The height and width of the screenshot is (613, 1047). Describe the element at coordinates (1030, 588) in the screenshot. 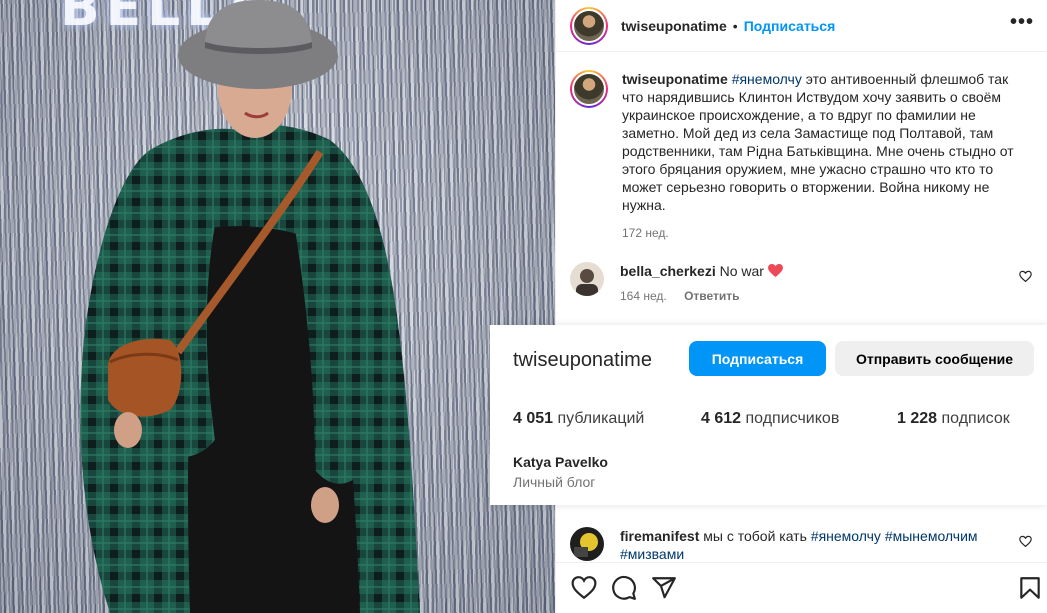

I see `bookmark-icon` at that location.